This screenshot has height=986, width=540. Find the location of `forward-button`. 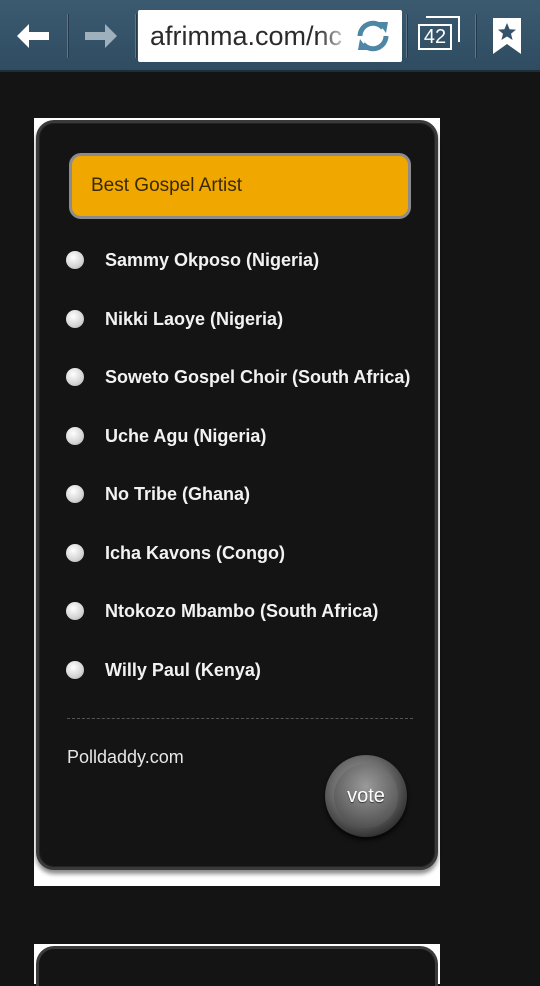

forward-button is located at coordinates (101, 36).